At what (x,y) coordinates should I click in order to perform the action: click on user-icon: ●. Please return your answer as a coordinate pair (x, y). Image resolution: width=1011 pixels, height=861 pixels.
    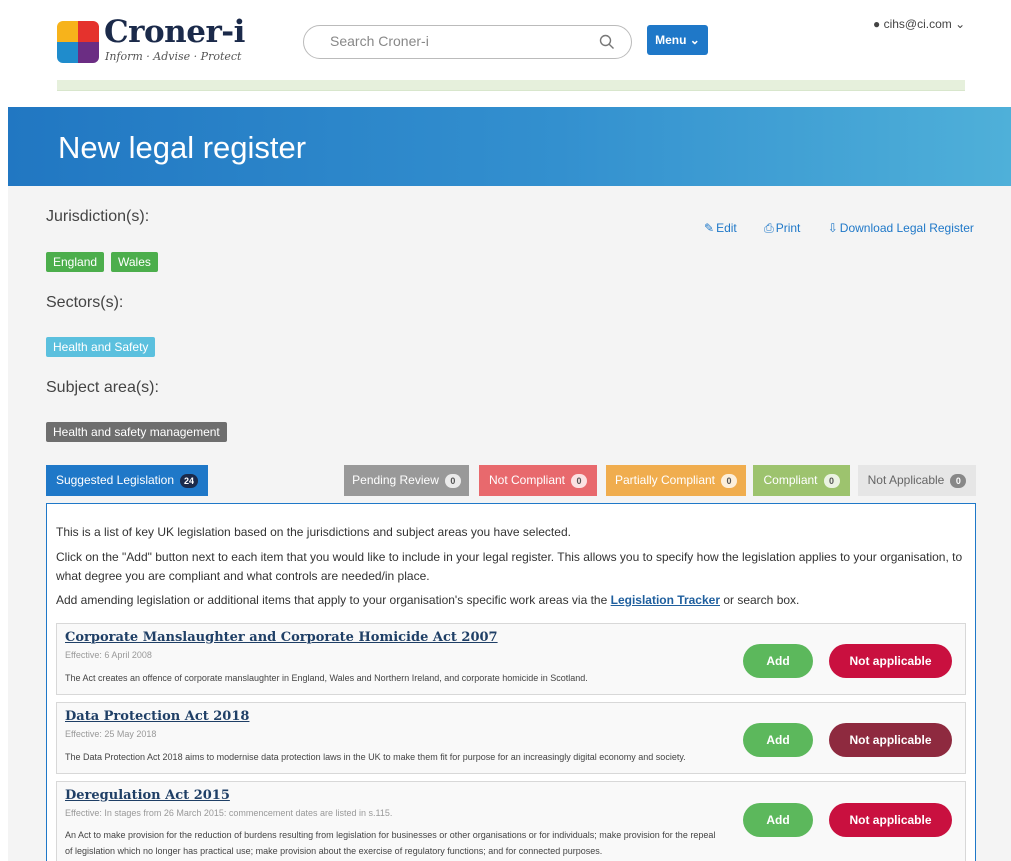
    Looking at the image, I should click on (877, 24).